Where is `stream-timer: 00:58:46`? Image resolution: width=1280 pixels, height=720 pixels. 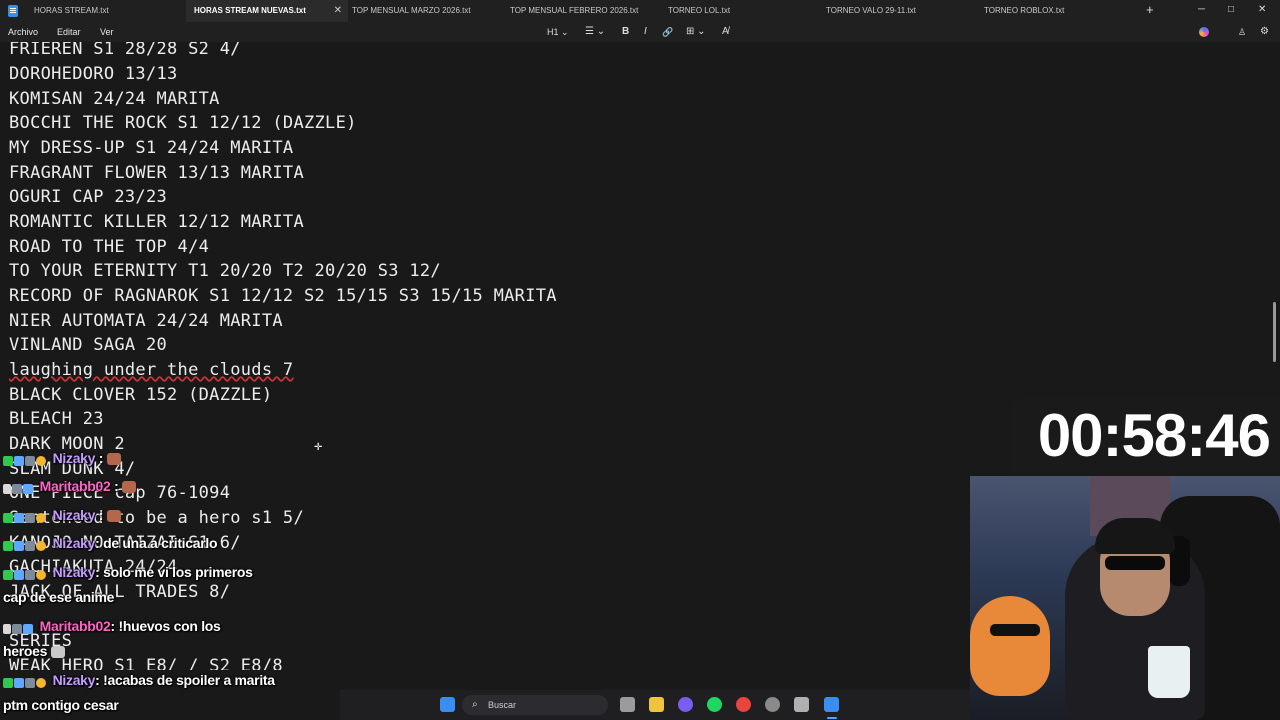
stream-timer: 00:58:46 is located at coordinates (1145, 436).